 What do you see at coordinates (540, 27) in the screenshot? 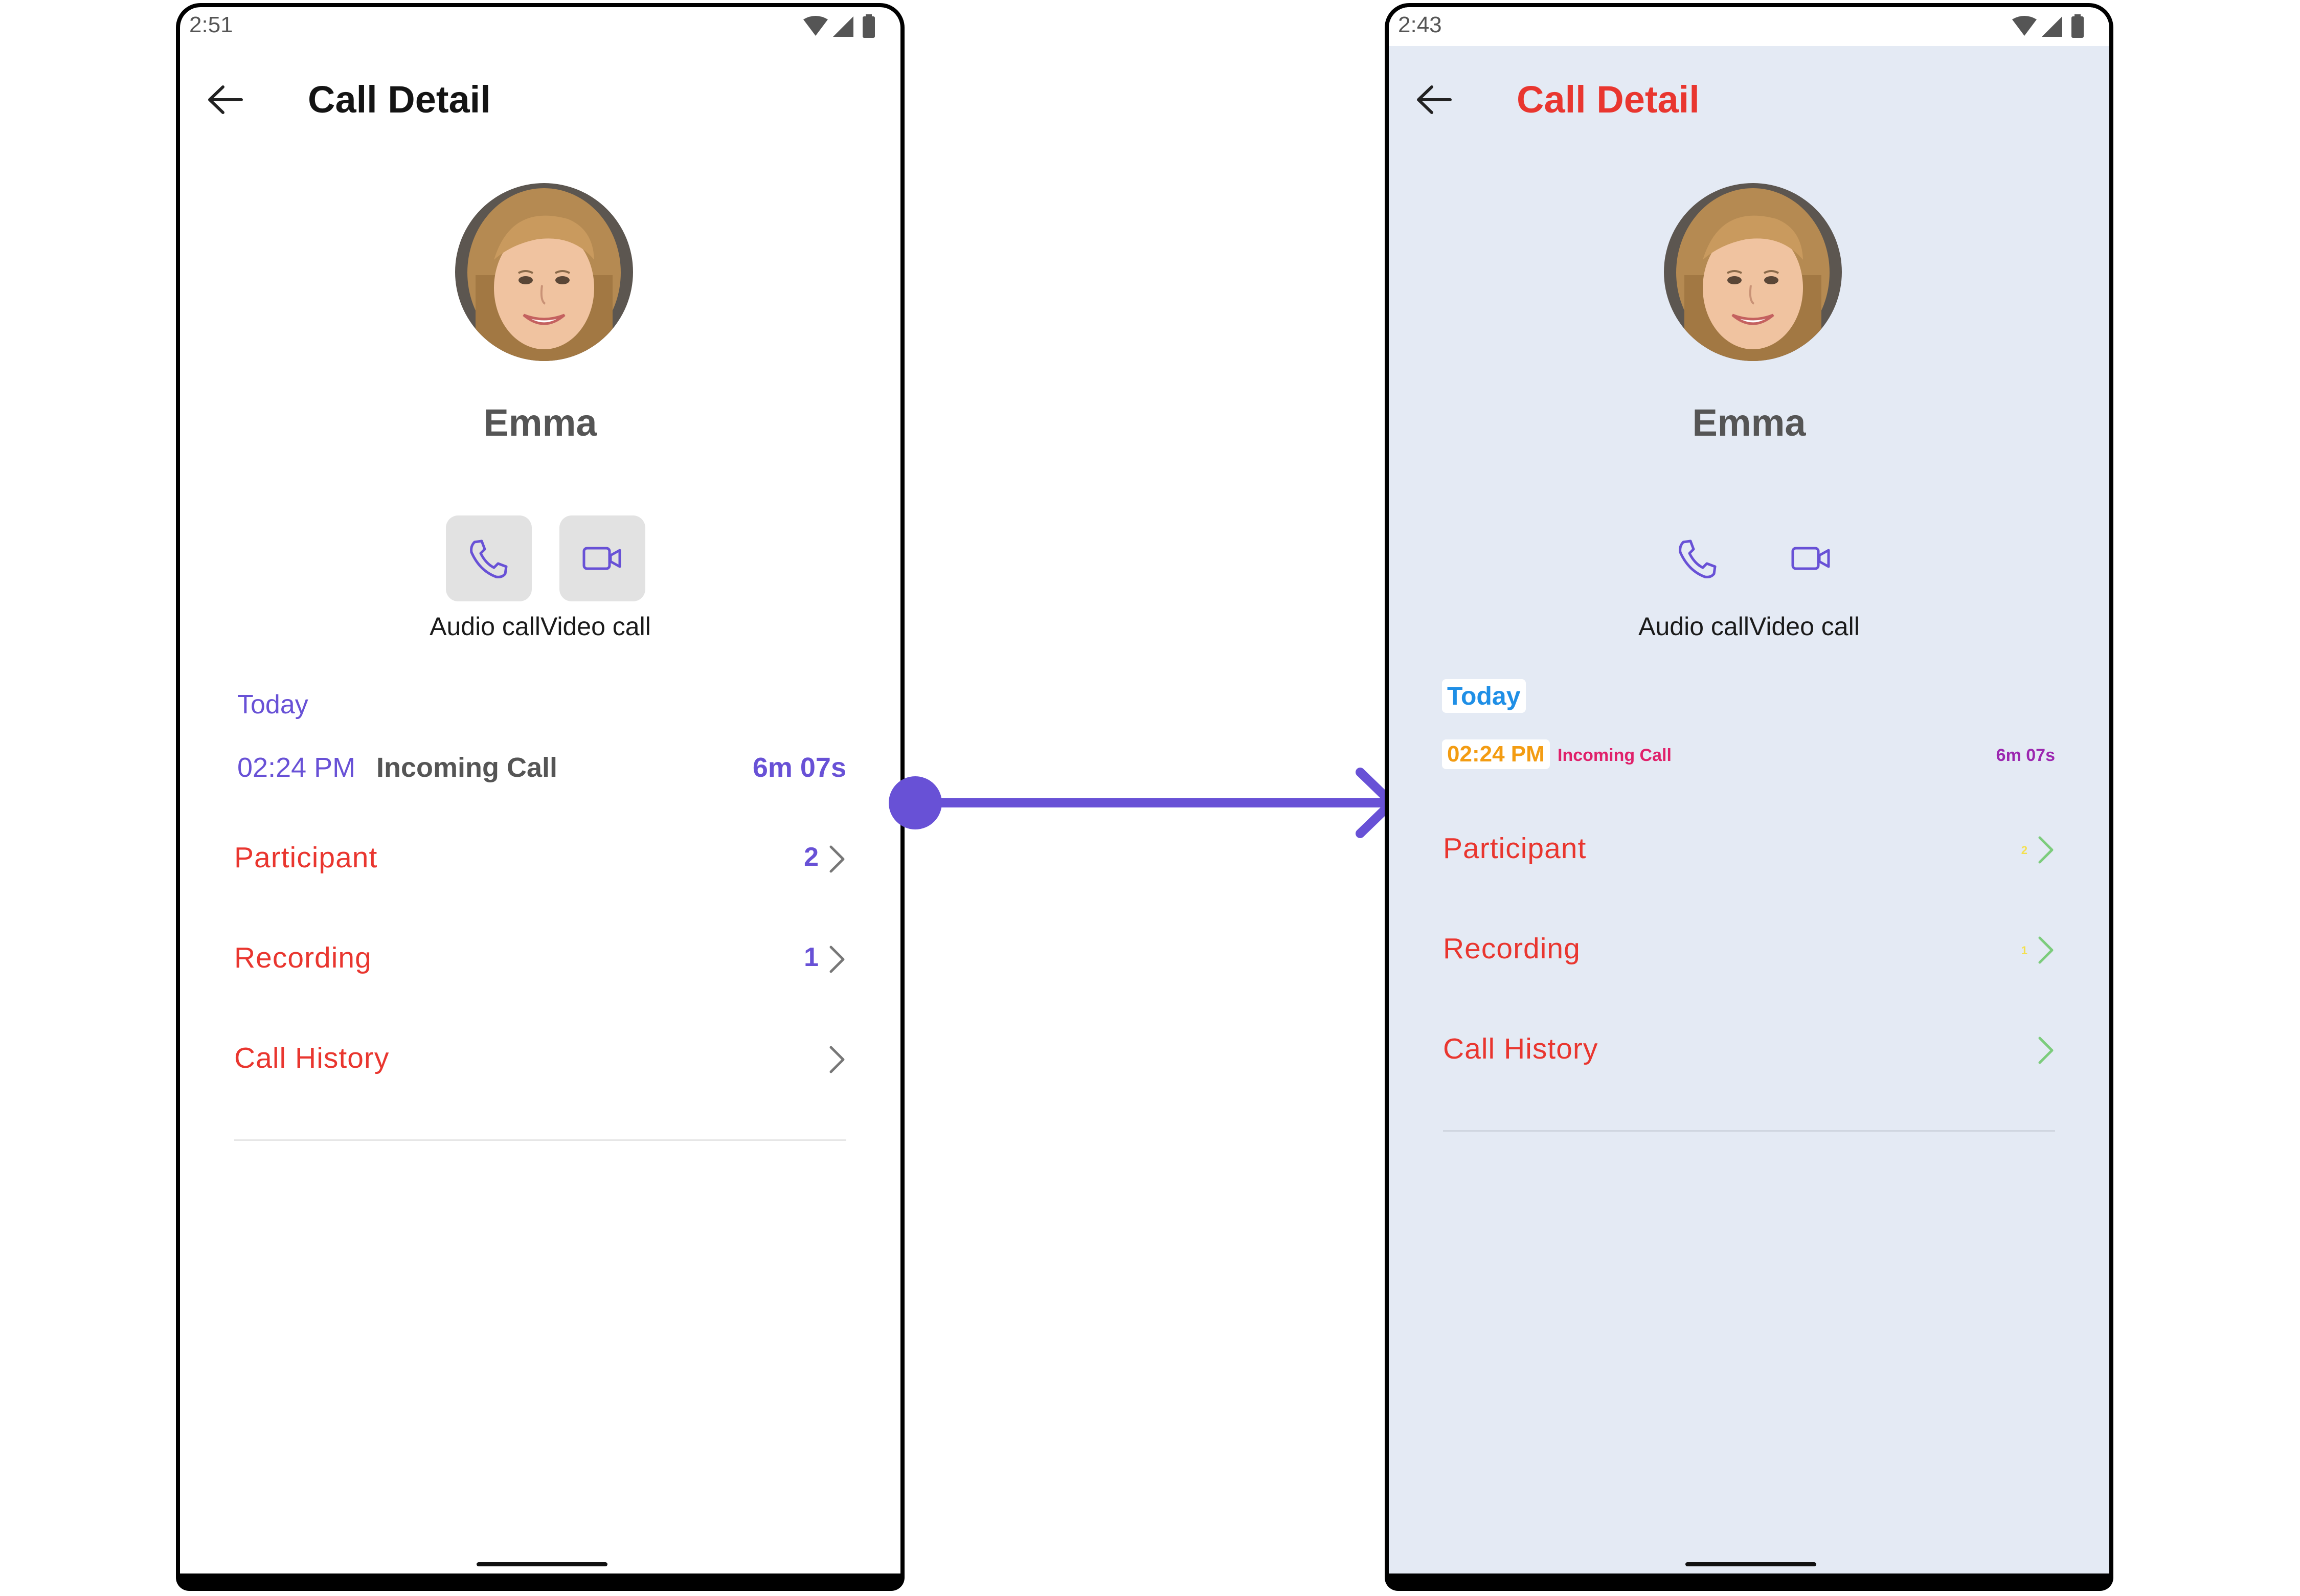
I see `status-bar: 2:51` at bounding box center [540, 27].